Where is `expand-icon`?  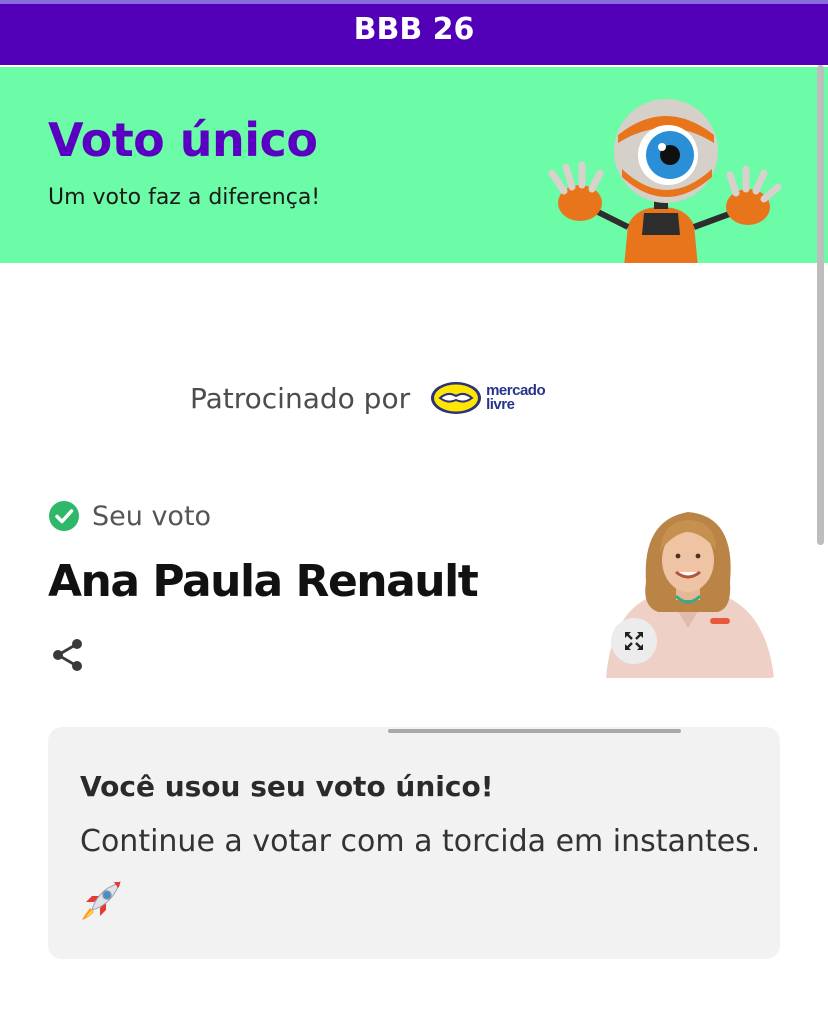
expand-icon is located at coordinates (634, 641).